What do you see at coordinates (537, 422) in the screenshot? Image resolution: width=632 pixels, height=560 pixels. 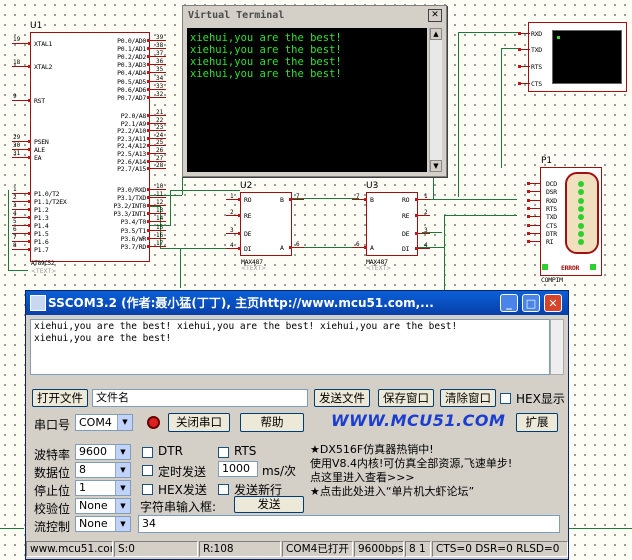 I see `expand-button: 扩展` at bounding box center [537, 422].